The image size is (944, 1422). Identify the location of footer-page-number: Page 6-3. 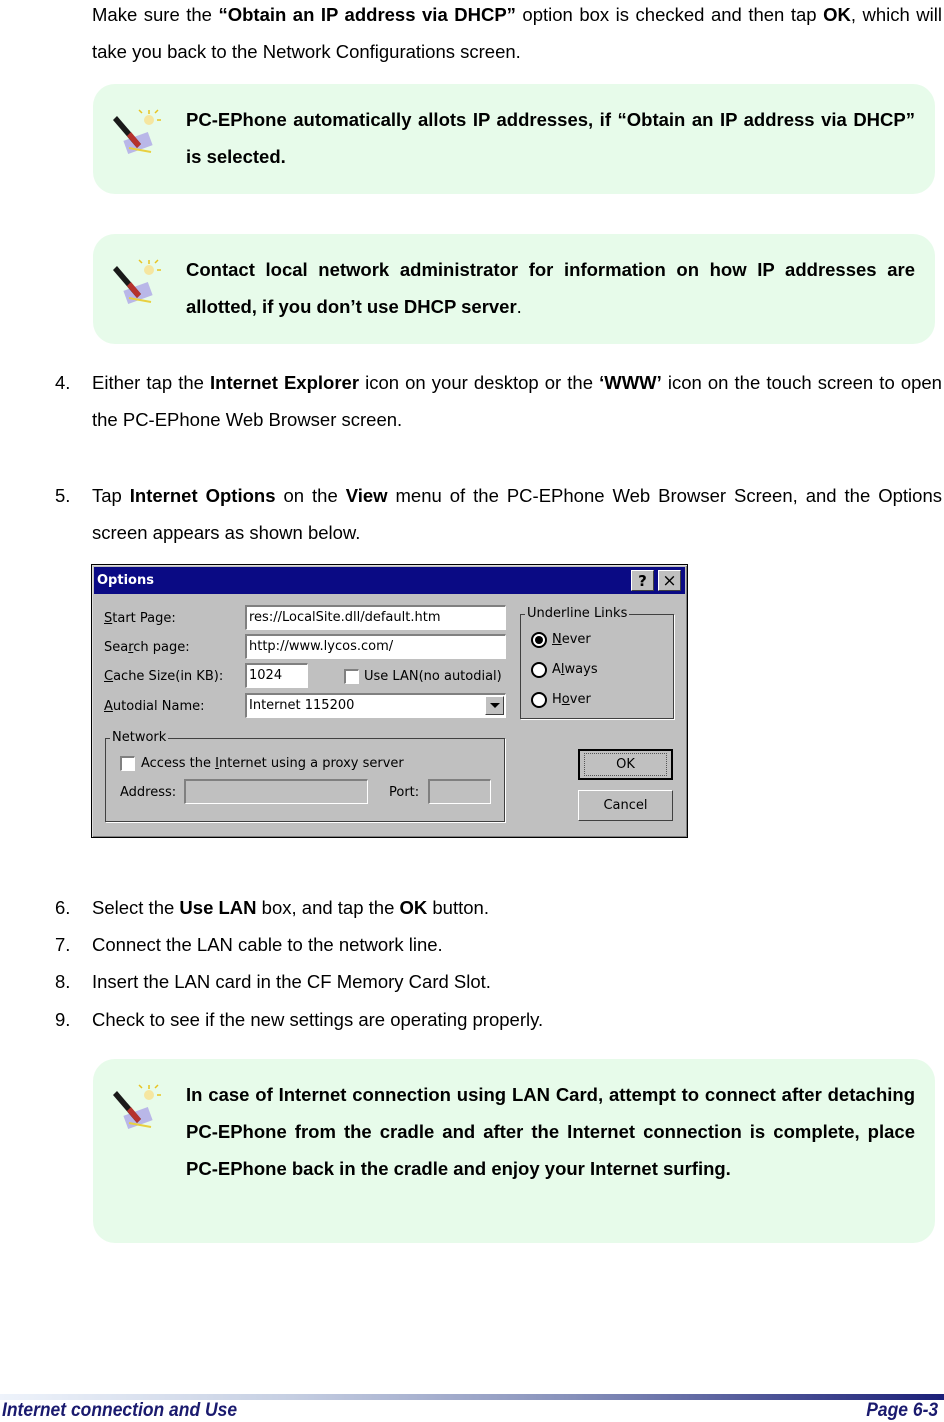
(902, 1410).